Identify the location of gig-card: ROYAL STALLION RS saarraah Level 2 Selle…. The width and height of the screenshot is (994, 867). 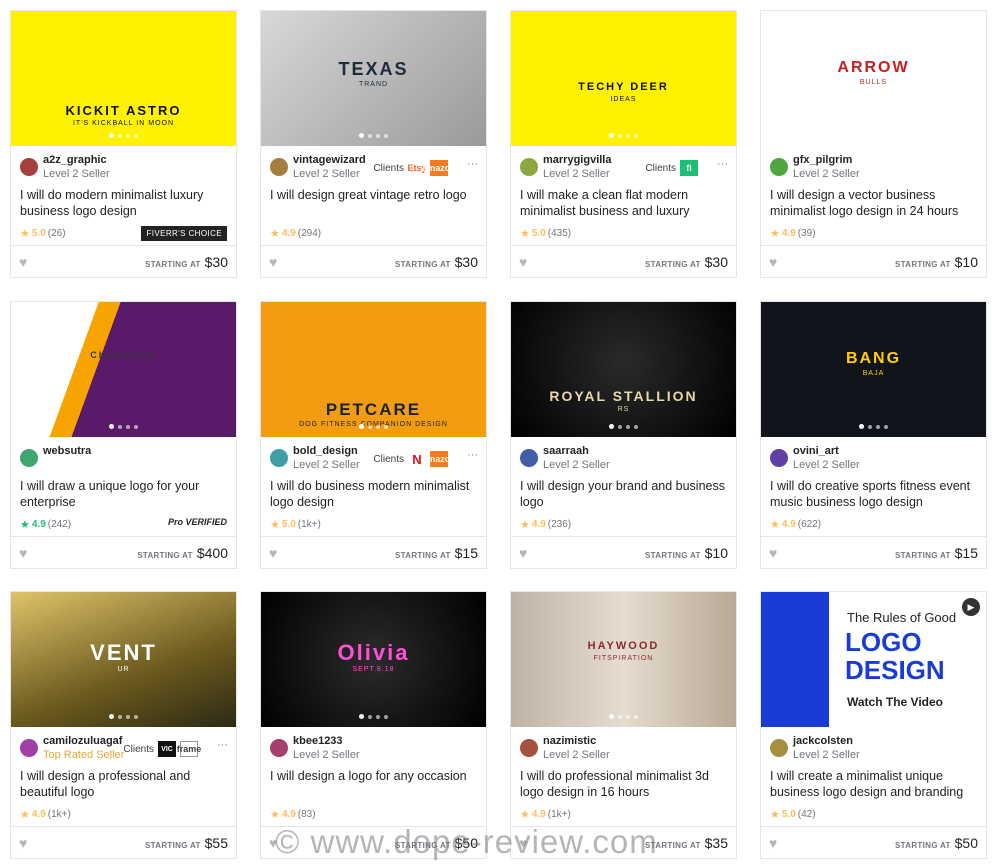
(623, 435).